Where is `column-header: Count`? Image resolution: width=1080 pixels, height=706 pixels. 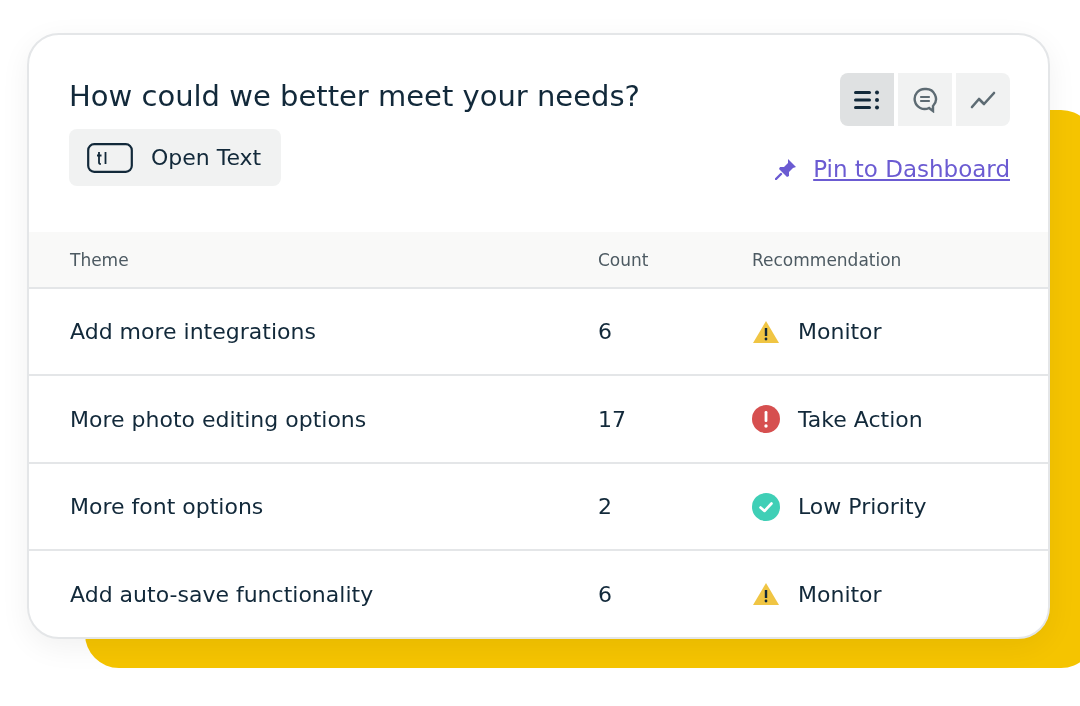
column-header: Count is located at coordinates (624, 259).